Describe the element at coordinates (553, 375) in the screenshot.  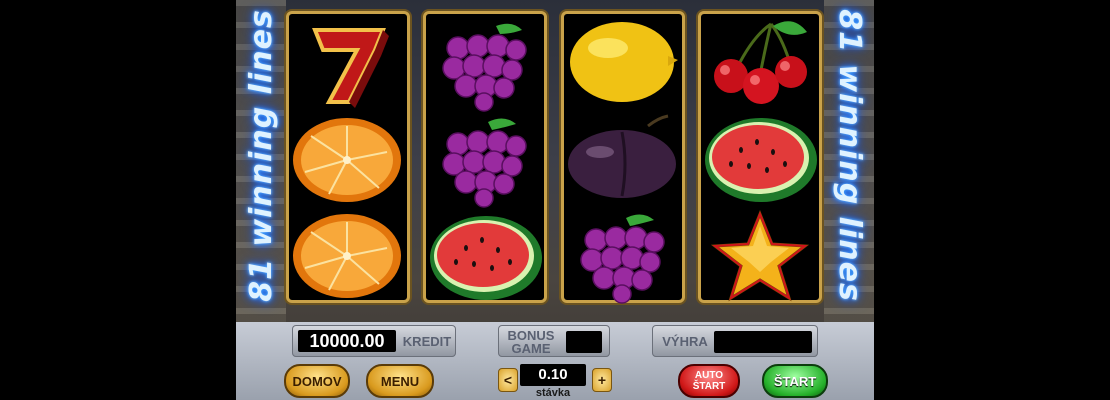
I see `bet-value: 0.10` at that location.